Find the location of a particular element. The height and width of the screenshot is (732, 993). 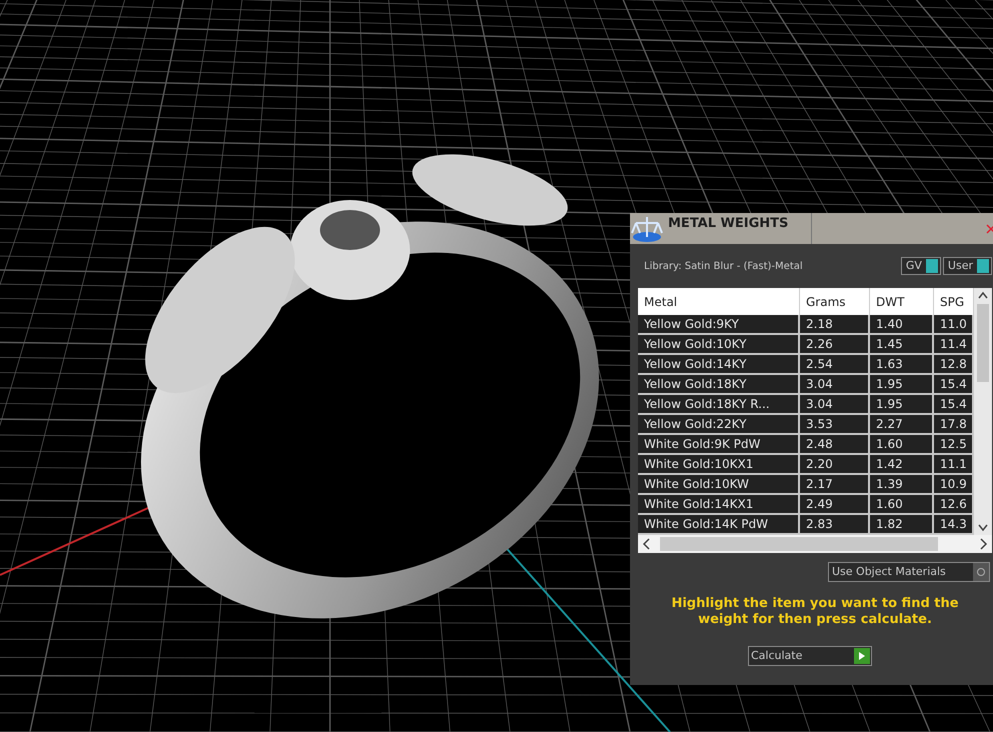

horizontal-scrollbar is located at coordinates (815, 544).